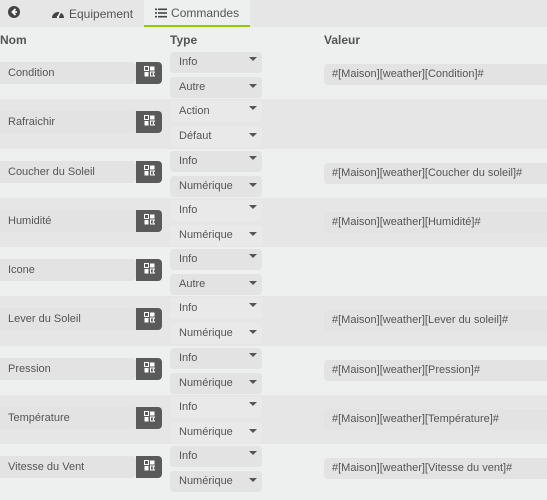 The height and width of the screenshot is (500, 547). I want to click on command-name-input: Lever du Soleil, so click(68, 319).